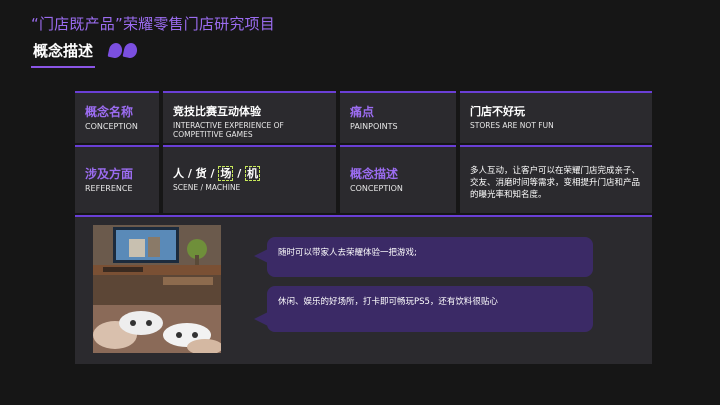 The height and width of the screenshot is (405, 720). I want to click on concept-name-label-cell: 概念名称 CONCEPTION, so click(117, 117).